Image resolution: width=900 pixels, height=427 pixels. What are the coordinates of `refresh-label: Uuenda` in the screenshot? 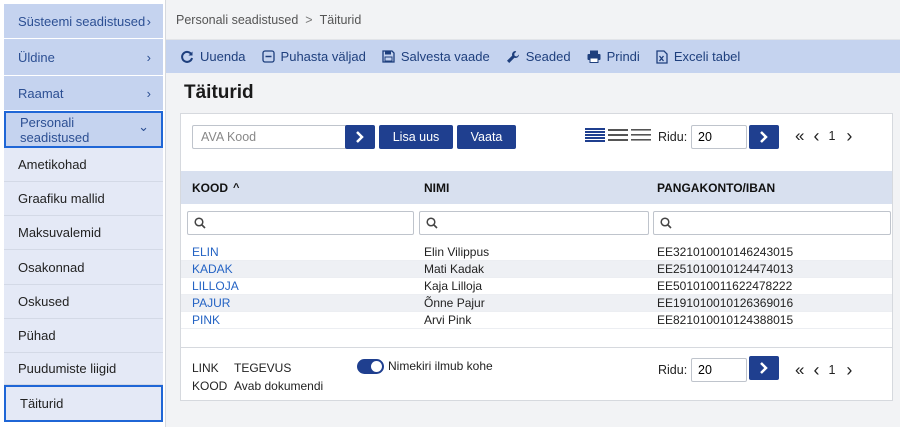 It's located at (223, 56).